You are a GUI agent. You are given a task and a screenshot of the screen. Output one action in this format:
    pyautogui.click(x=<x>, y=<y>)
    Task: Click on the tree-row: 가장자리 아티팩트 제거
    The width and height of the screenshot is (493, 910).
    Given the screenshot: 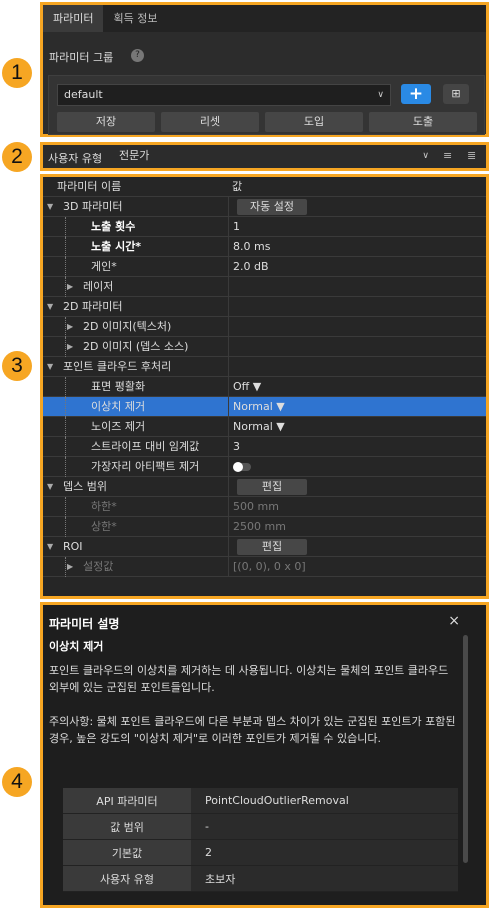 What is the action you would take?
    pyautogui.click(x=264, y=467)
    